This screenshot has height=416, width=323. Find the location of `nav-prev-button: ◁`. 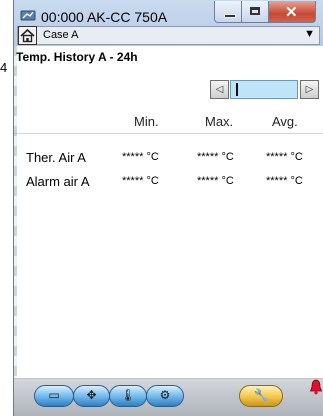

nav-prev-button: ◁ is located at coordinates (219, 89).